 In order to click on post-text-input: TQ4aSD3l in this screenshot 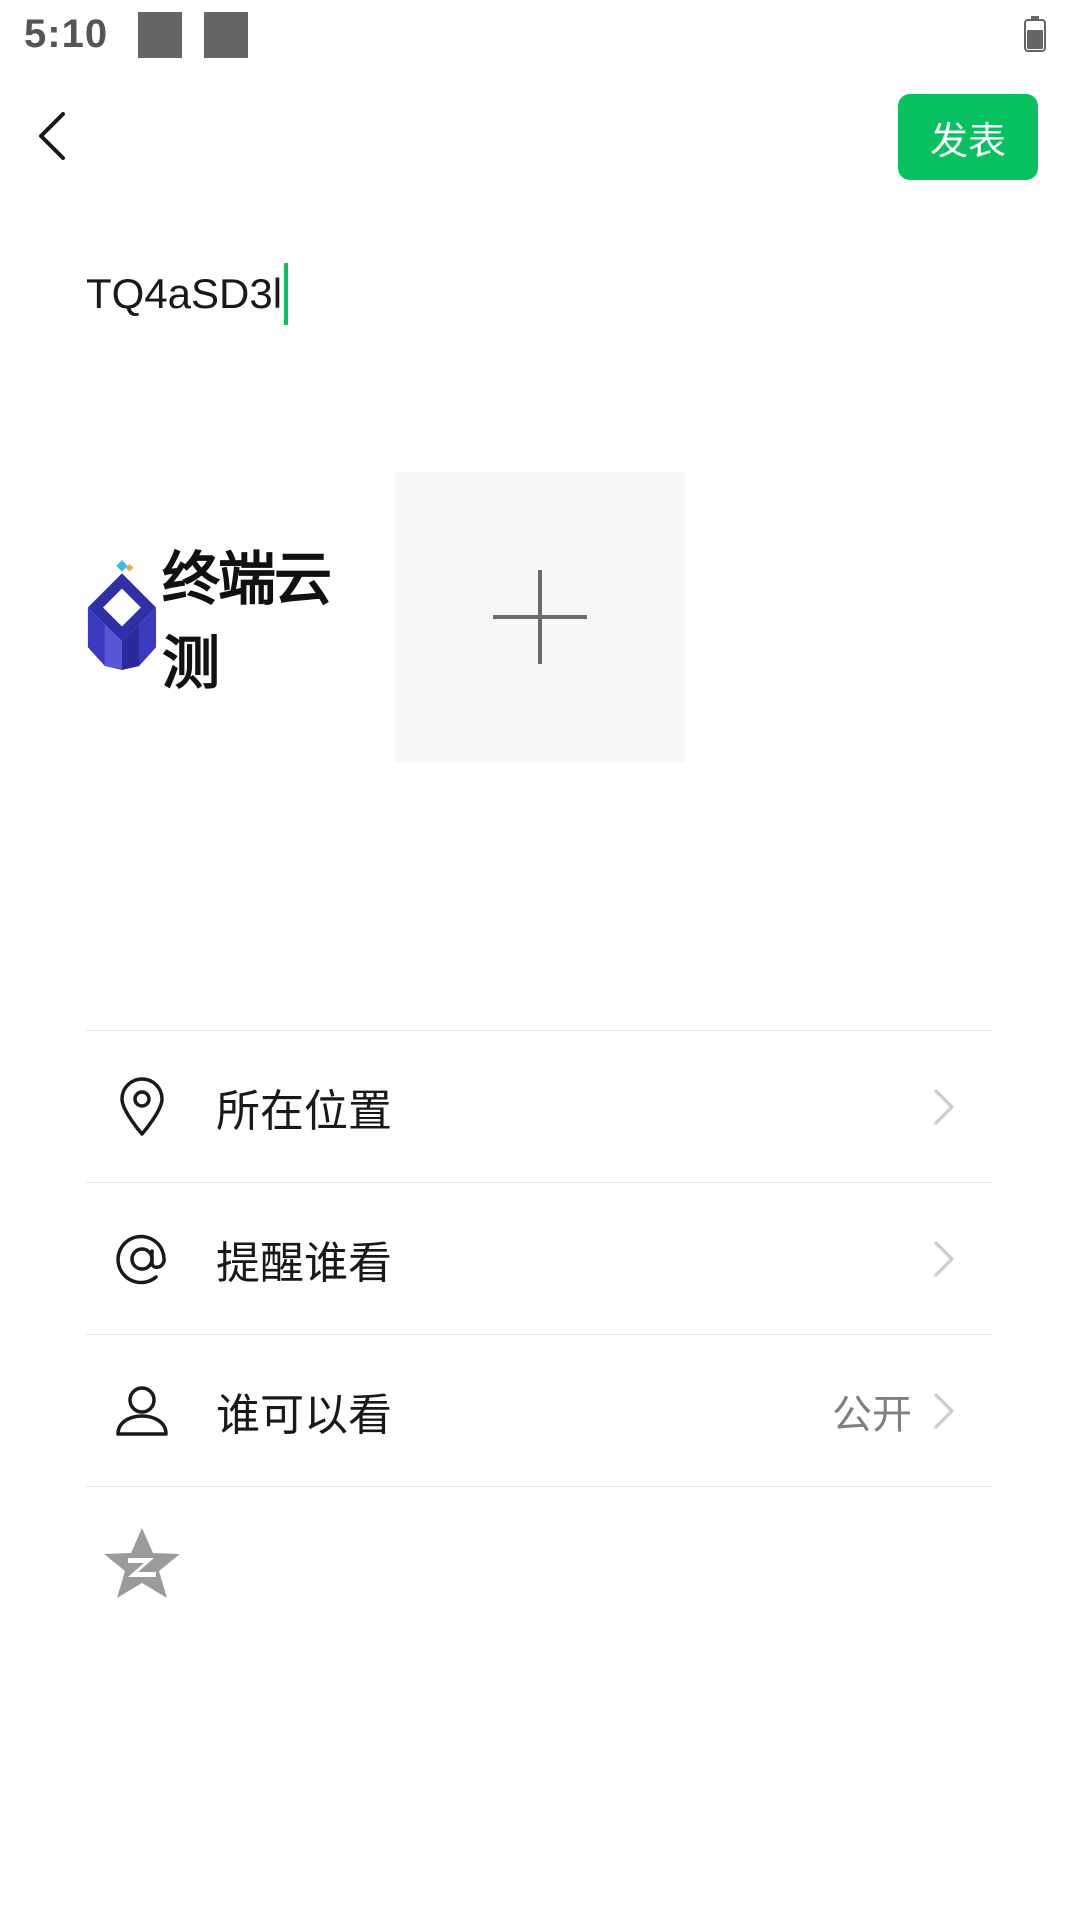, I will do `click(187, 294)`.